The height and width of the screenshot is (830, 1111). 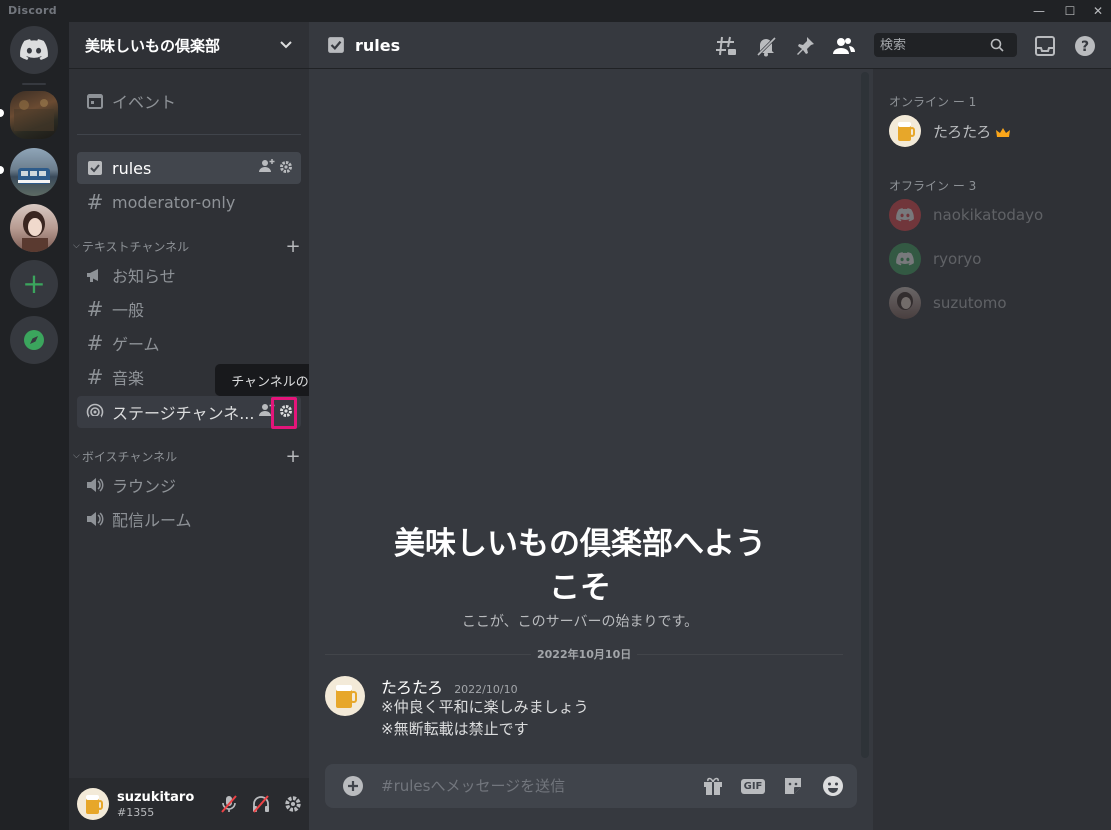 I want to click on threads-button, so click(x=726, y=46).